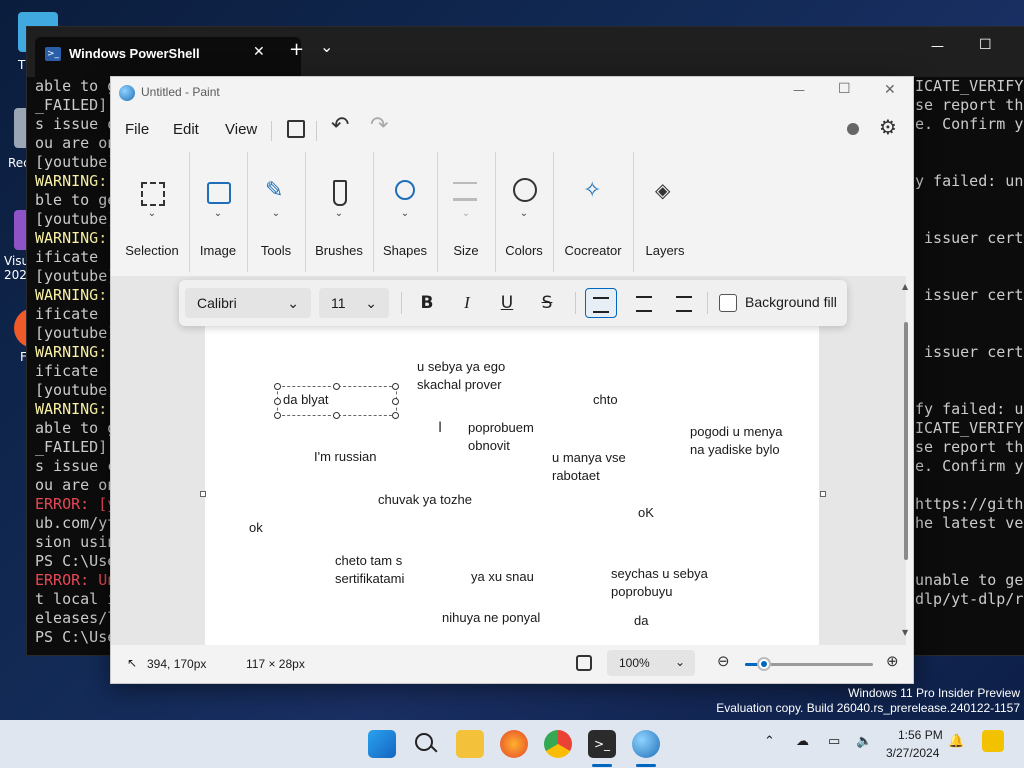 The image size is (1024, 768). What do you see at coordinates (514, 744) in the screenshot?
I see `firefox-icon` at bounding box center [514, 744].